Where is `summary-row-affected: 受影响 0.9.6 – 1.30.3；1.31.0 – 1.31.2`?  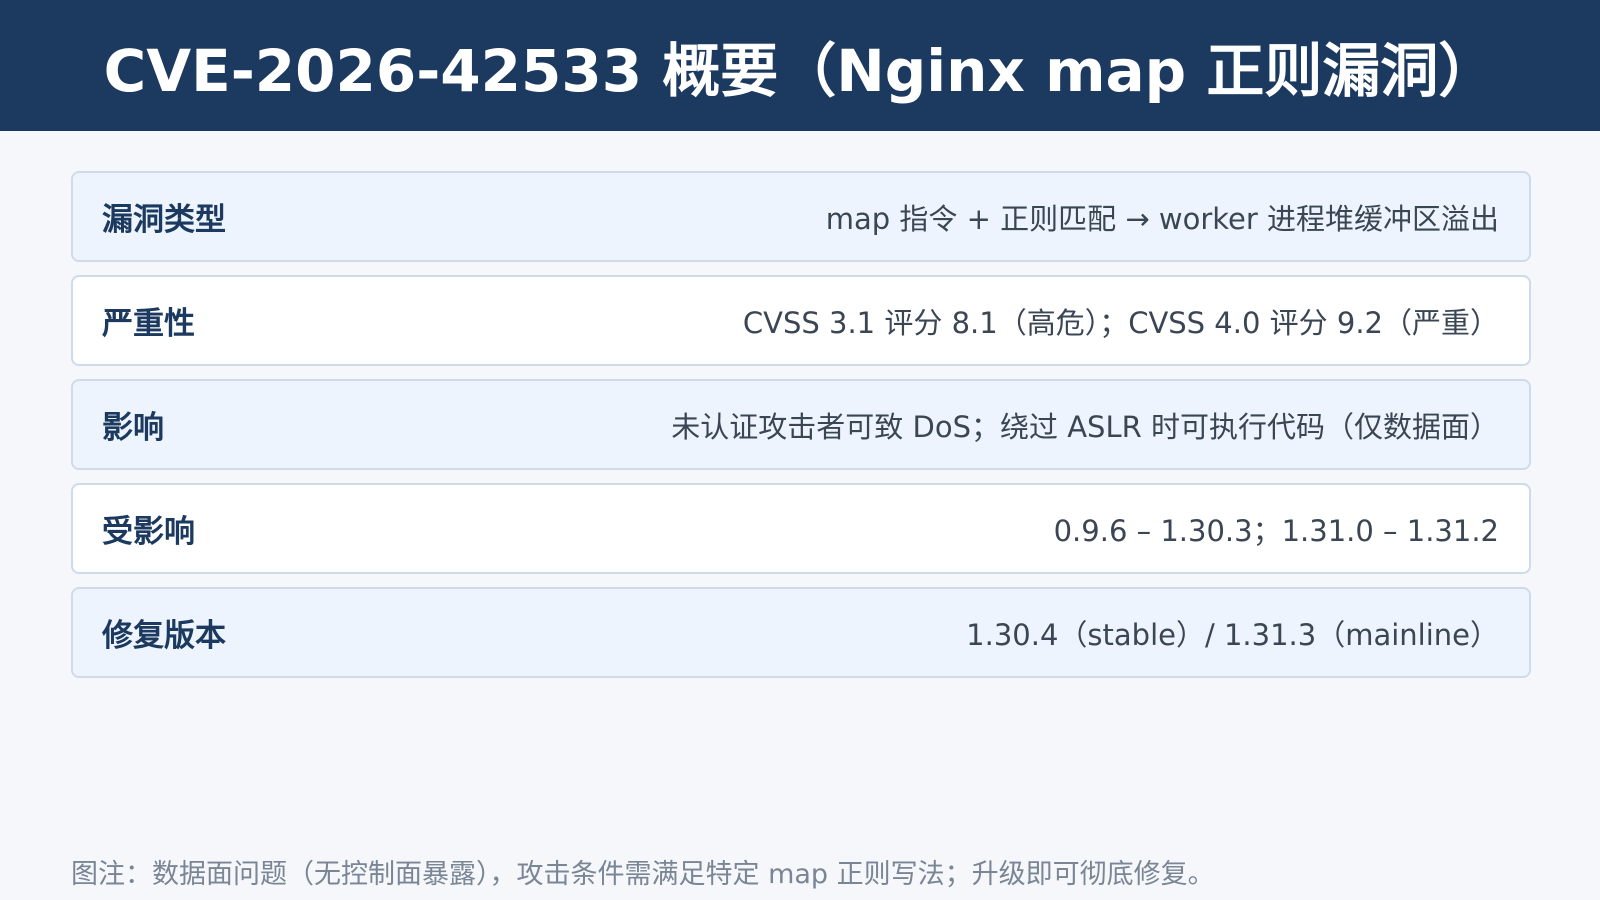
summary-row-affected: 受影响 0.9.6 – 1.30.3；1.31.0 – 1.31.2 is located at coordinates (801, 528).